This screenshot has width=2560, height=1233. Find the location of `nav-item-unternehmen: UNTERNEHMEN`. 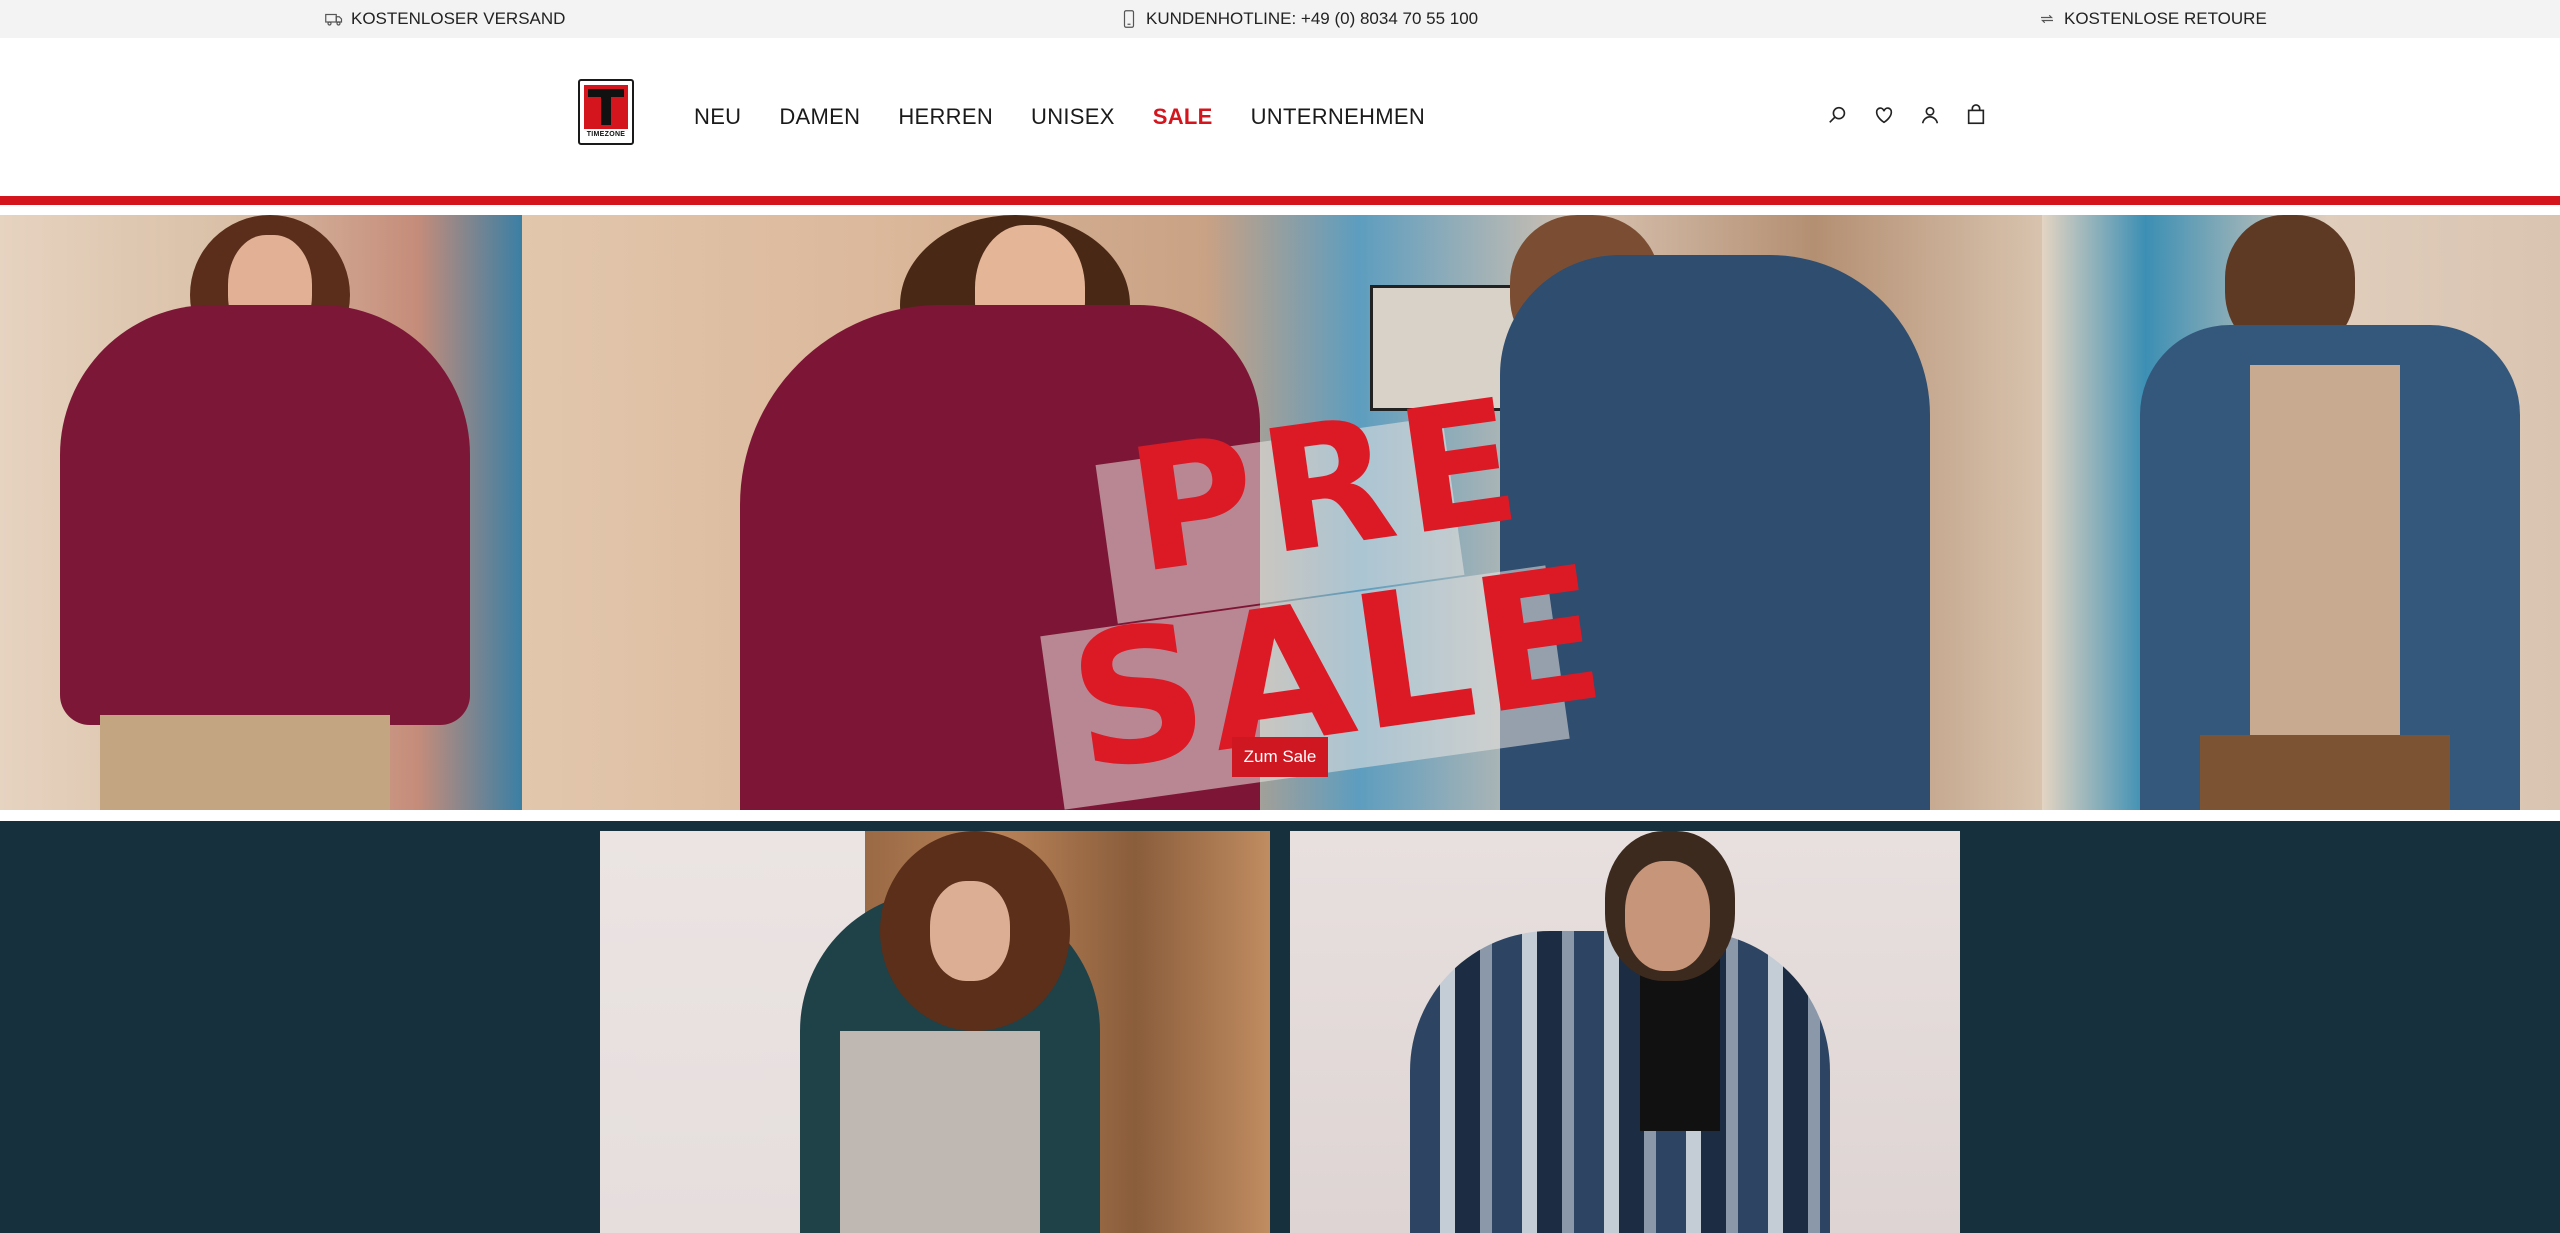

nav-item-unternehmen: UNTERNEHMEN is located at coordinates (1338, 117).